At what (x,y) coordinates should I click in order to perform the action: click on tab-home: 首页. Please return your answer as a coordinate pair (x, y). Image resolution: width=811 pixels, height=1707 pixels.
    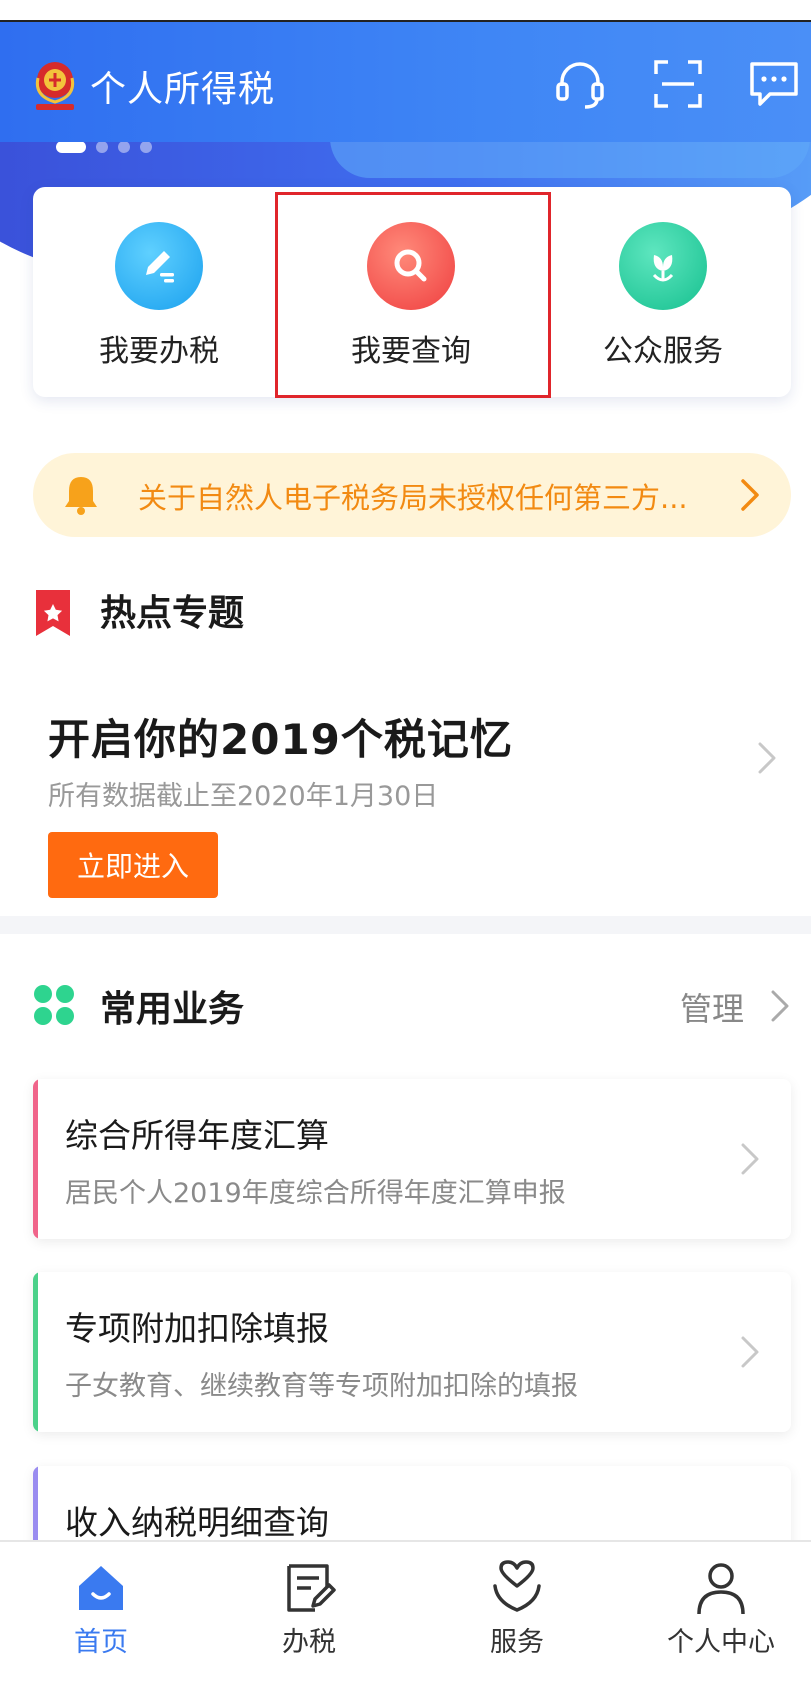
    Looking at the image, I should click on (101, 1609).